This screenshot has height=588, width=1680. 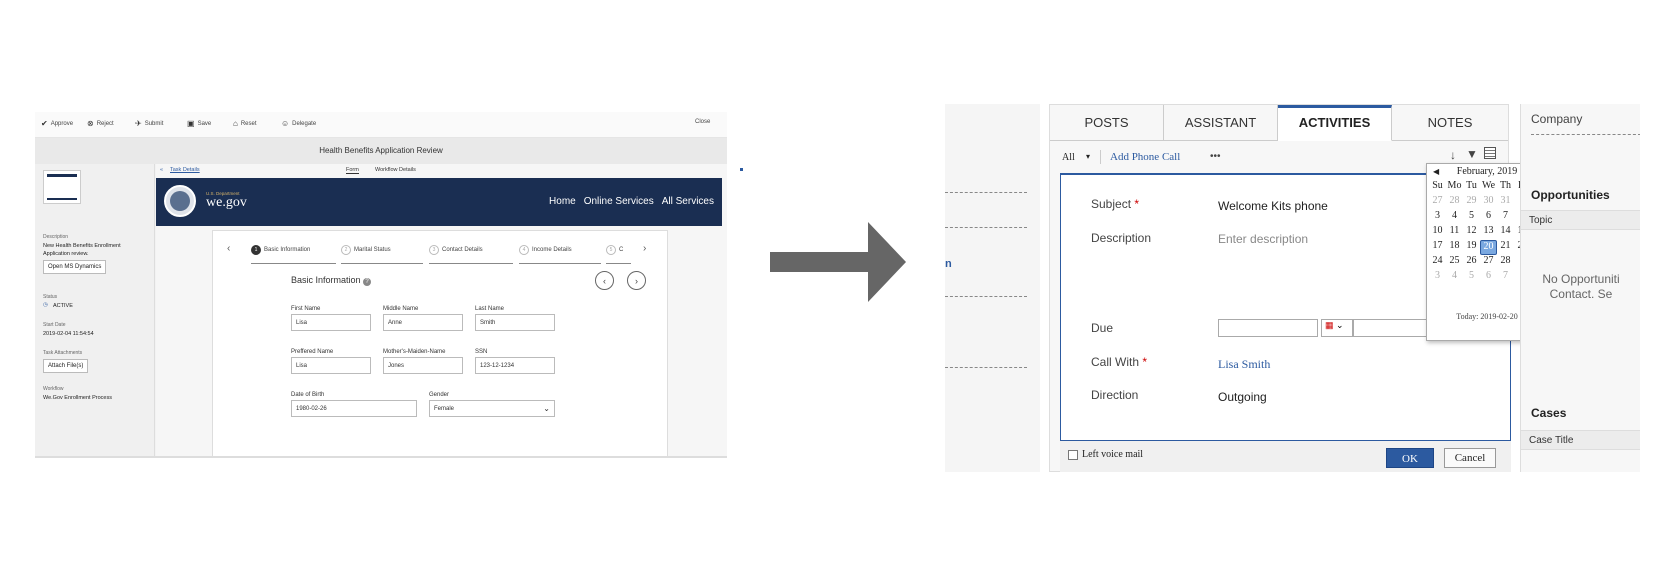 I want to click on calendar-day: 31, so click(x=1505, y=202).